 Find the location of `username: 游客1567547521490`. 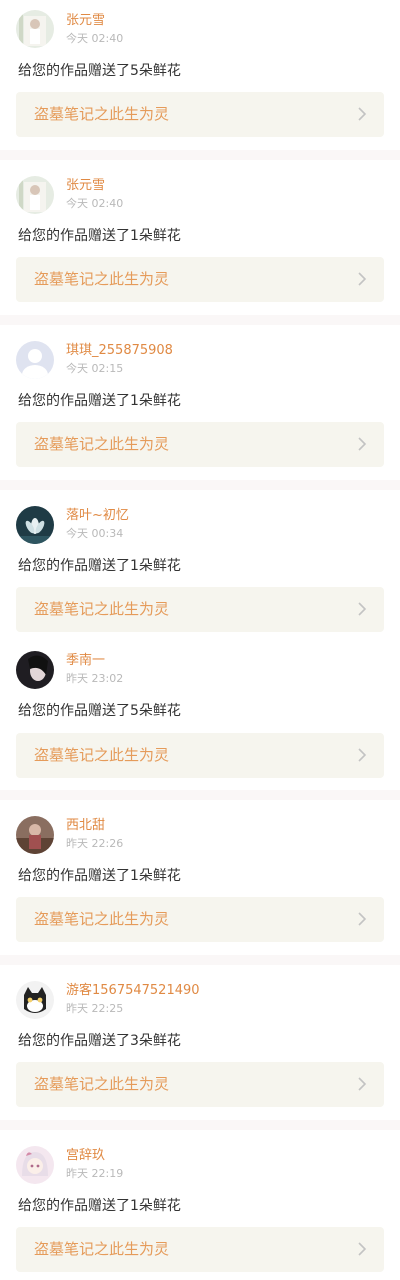

username: 游客1567547521490 is located at coordinates (133, 991).